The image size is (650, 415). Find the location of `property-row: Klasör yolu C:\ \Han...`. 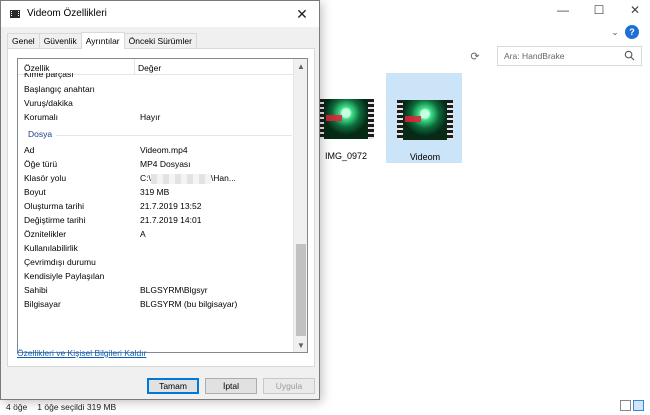

property-row: Klasör yolu C:\ \Han... is located at coordinates (155, 178).